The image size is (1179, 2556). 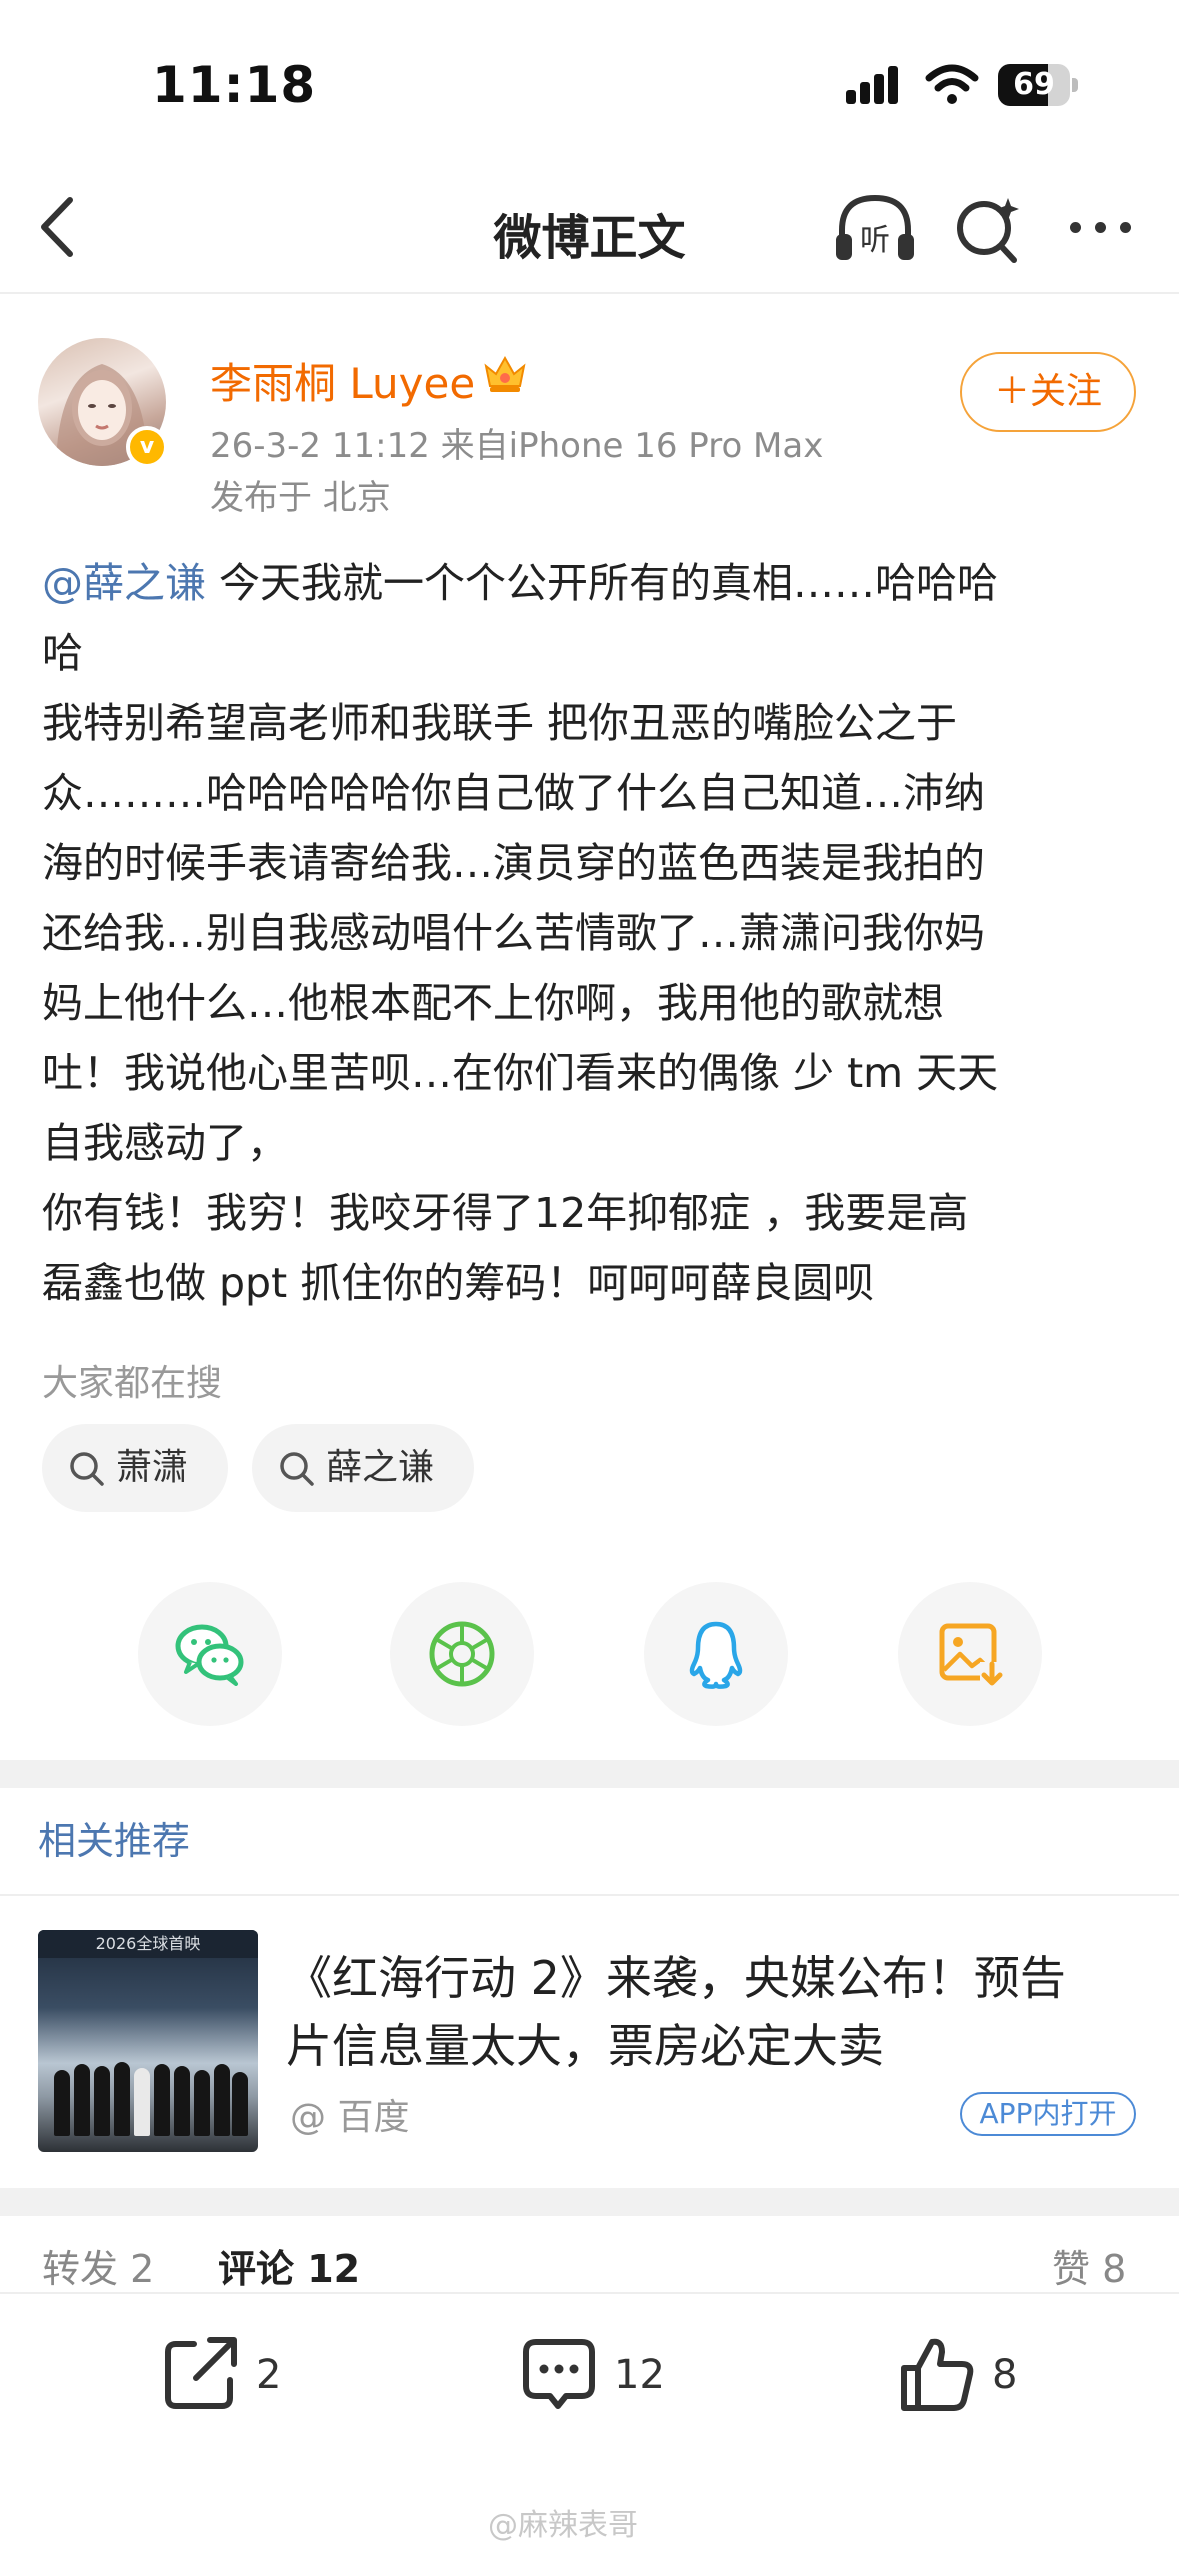 What do you see at coordinates (300, 498) in the screenshot?
I see `post-location: 发布于 北京` at bounding box center [300, 498].